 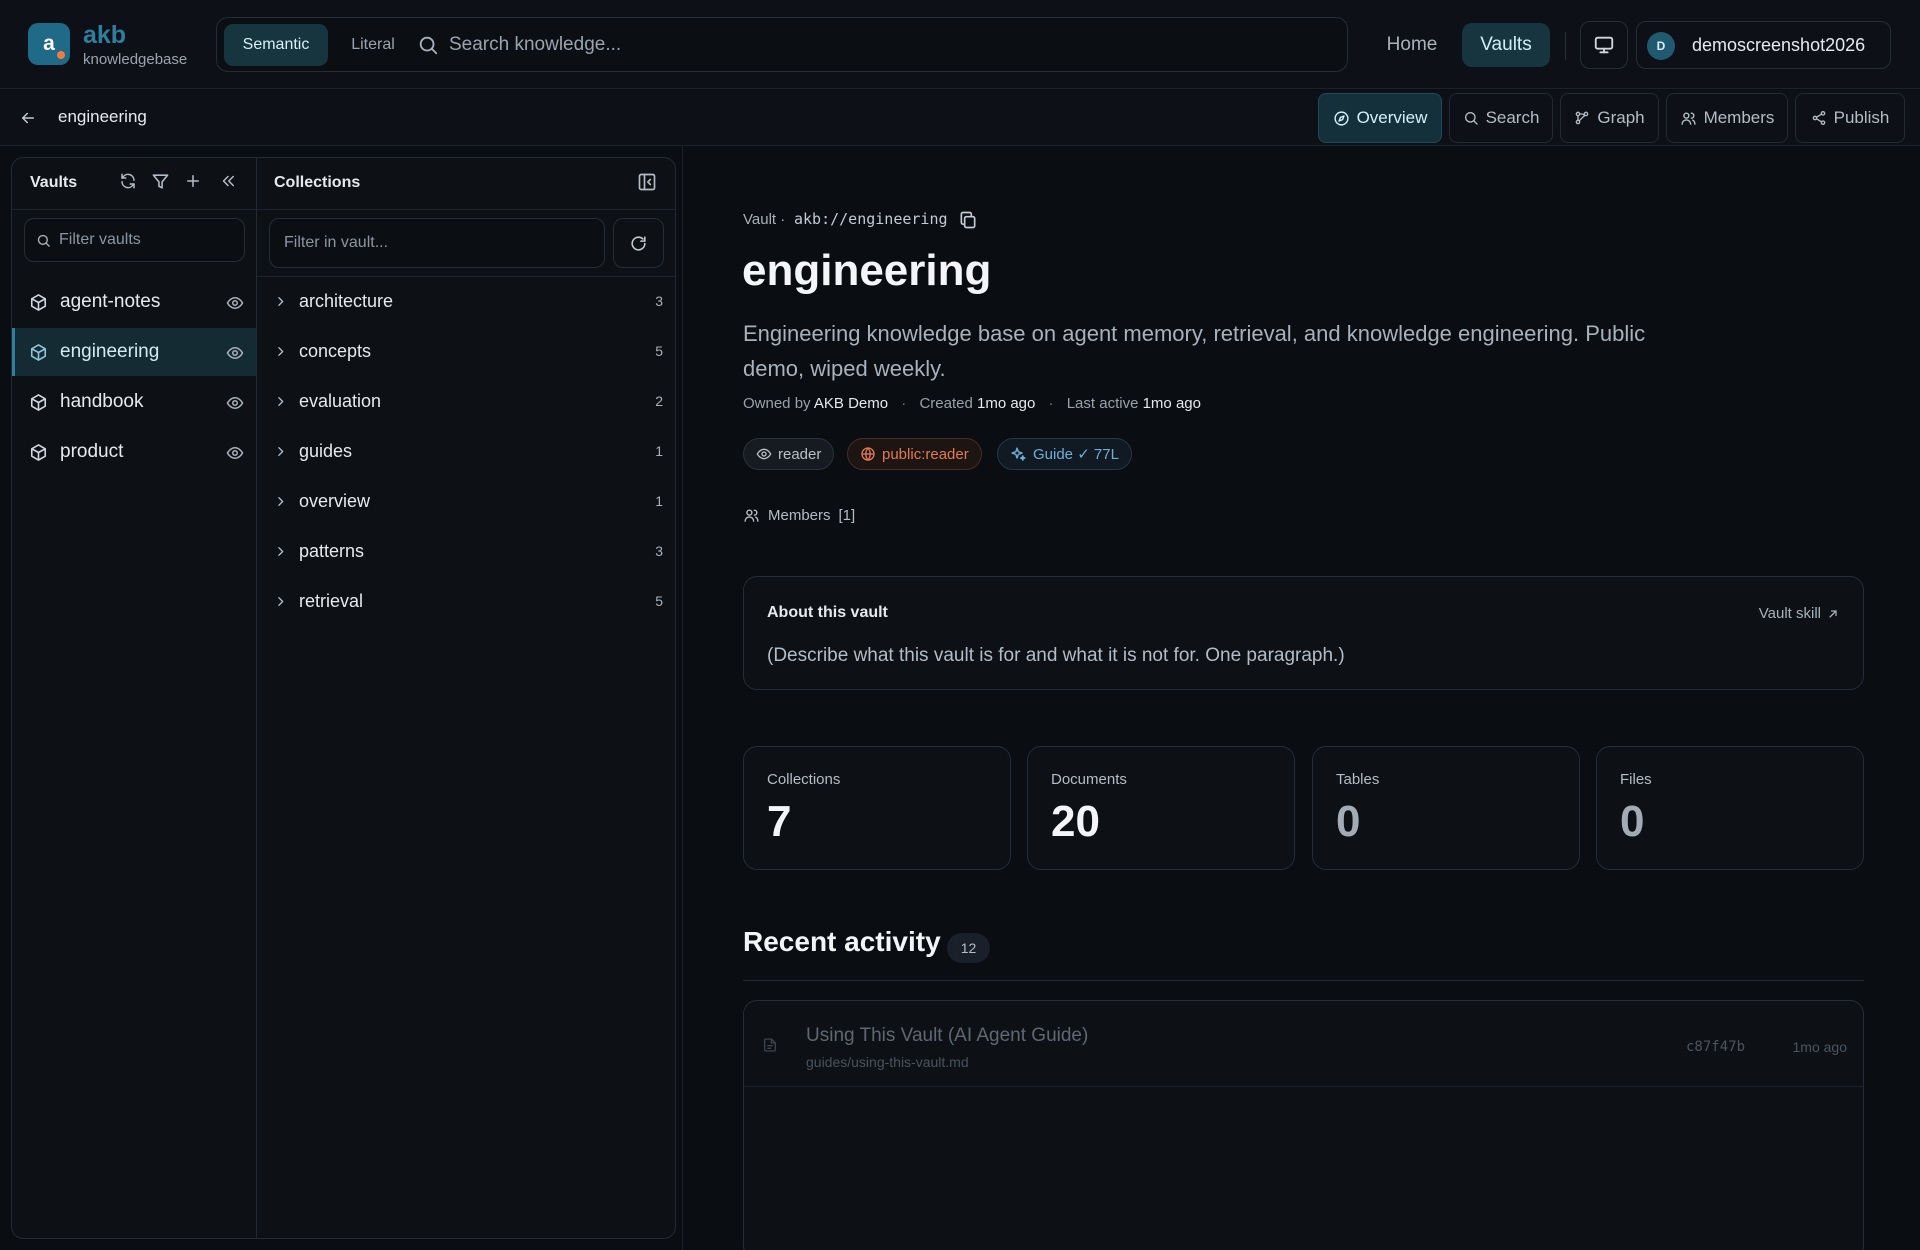 What do you see at coordinates (804, 779) in the screenshot?
I see `stat-label: Collections` at bounding box center [804, 779].